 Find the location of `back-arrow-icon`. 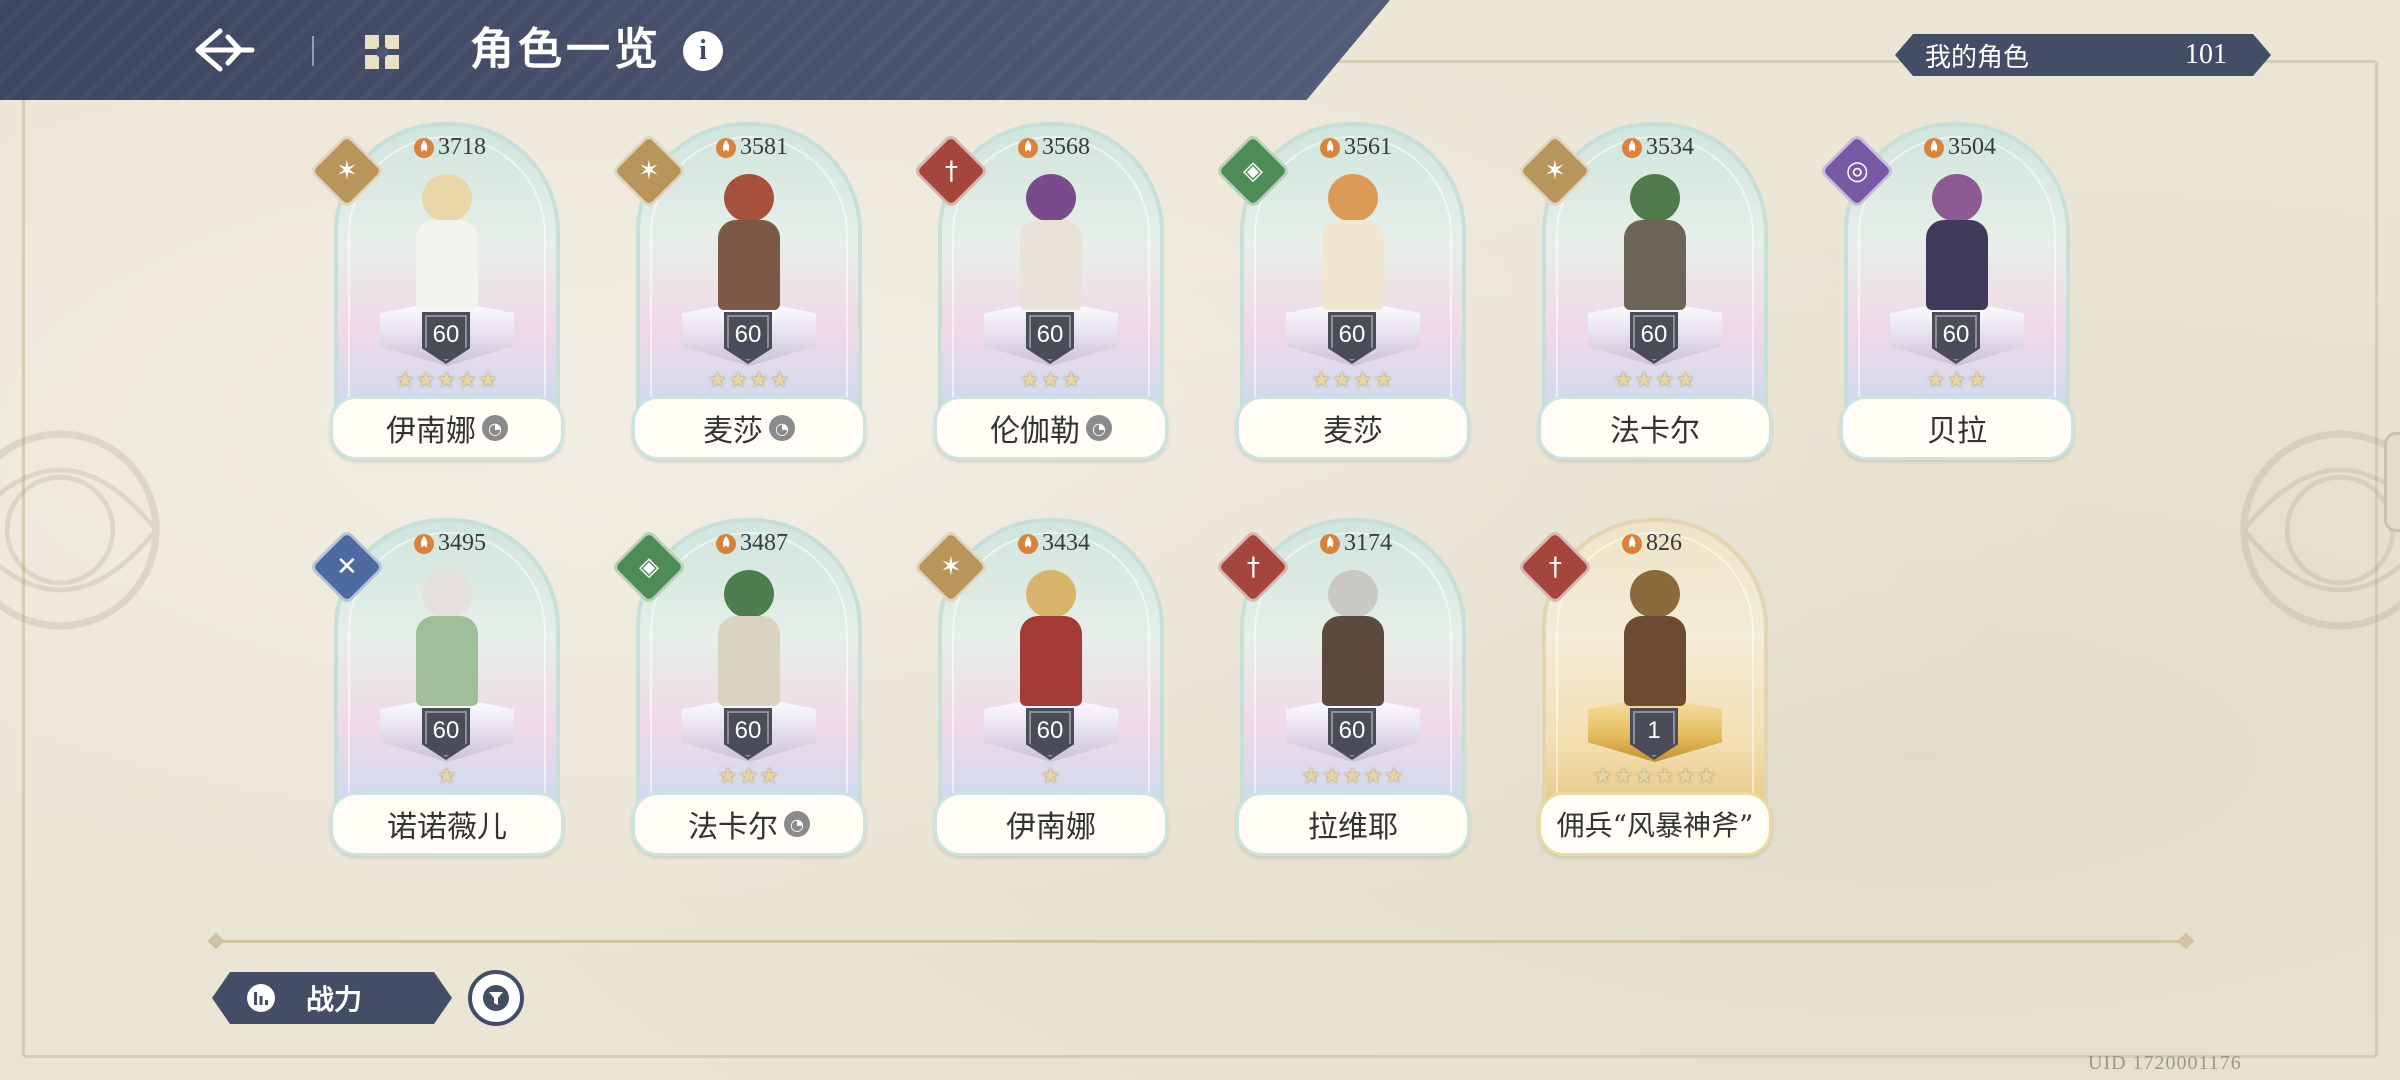

back-arrow-icon is located at coordinates (225, 50).